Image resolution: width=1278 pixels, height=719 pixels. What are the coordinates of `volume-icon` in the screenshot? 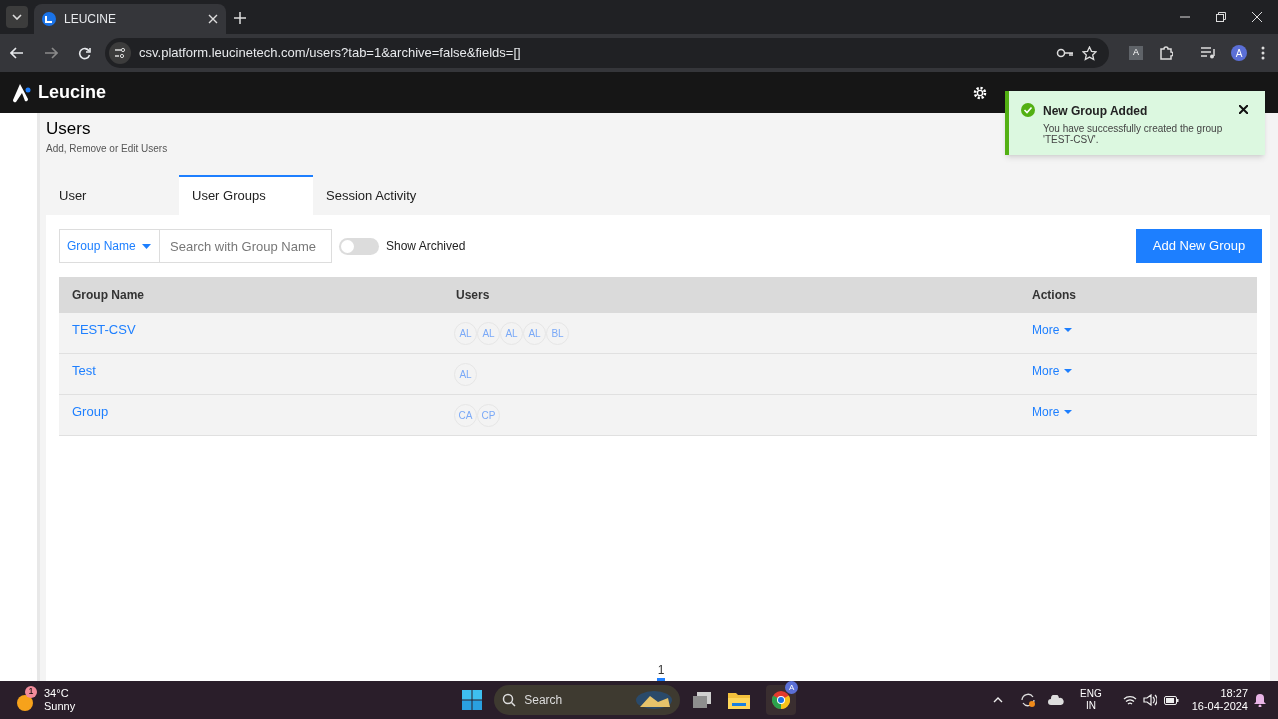 It's located at (1149, 700).